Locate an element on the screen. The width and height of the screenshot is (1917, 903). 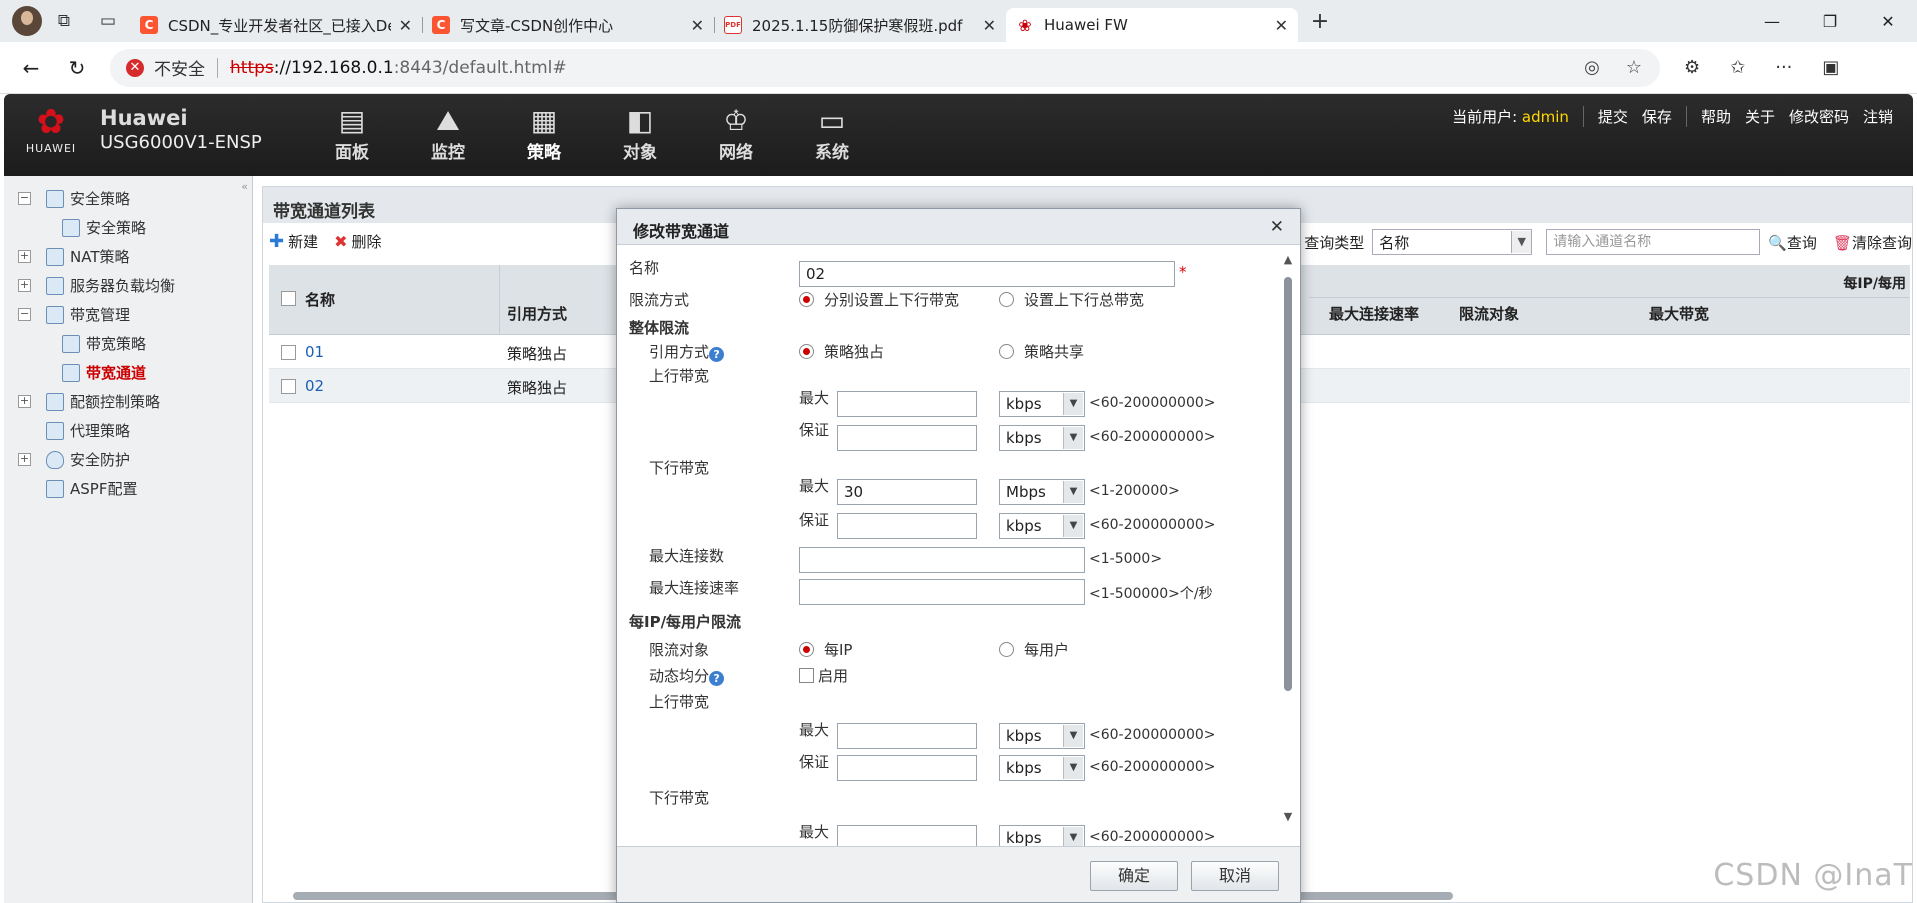
ok-button: 确定 is located at coordinates (1134, 876).